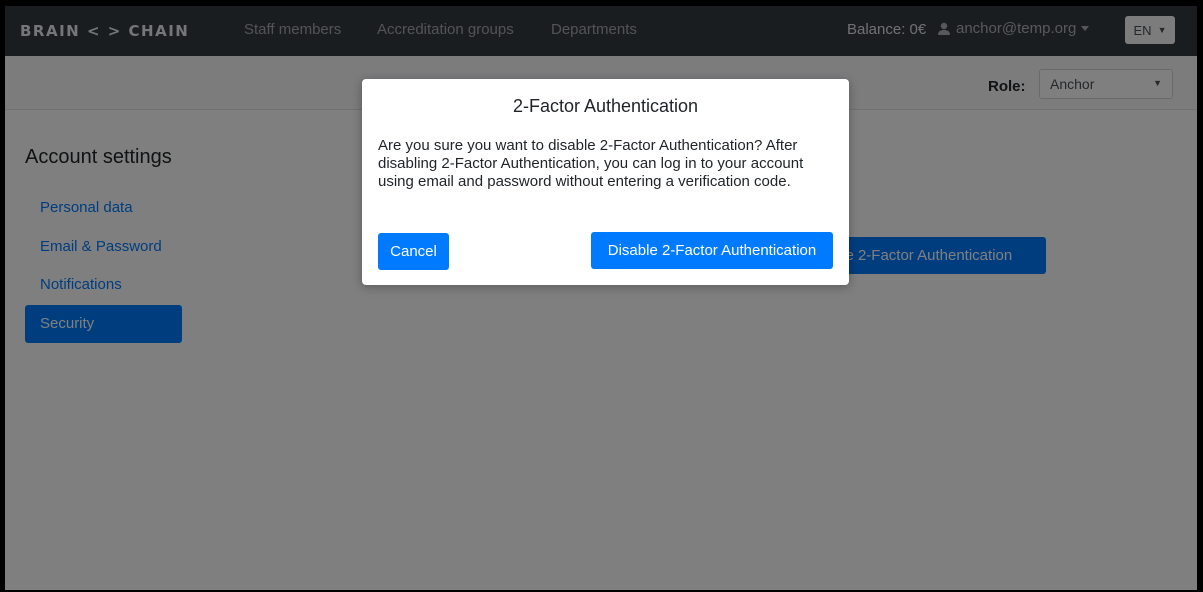  What do you see at coordinates (605, 106) in the screenshot?
I see `modal-title: 2-Factor Authentication` at bounding box center [605, 106].